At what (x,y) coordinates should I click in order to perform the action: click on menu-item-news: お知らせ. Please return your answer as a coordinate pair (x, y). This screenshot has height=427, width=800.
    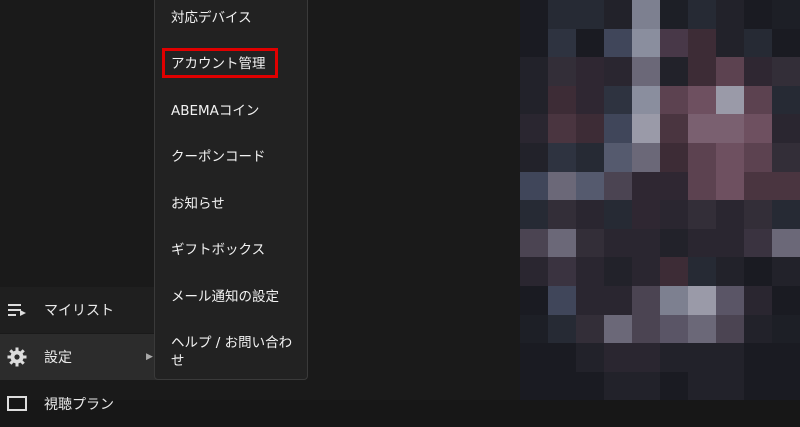
    Looking at the image, I should click on (198, 204).